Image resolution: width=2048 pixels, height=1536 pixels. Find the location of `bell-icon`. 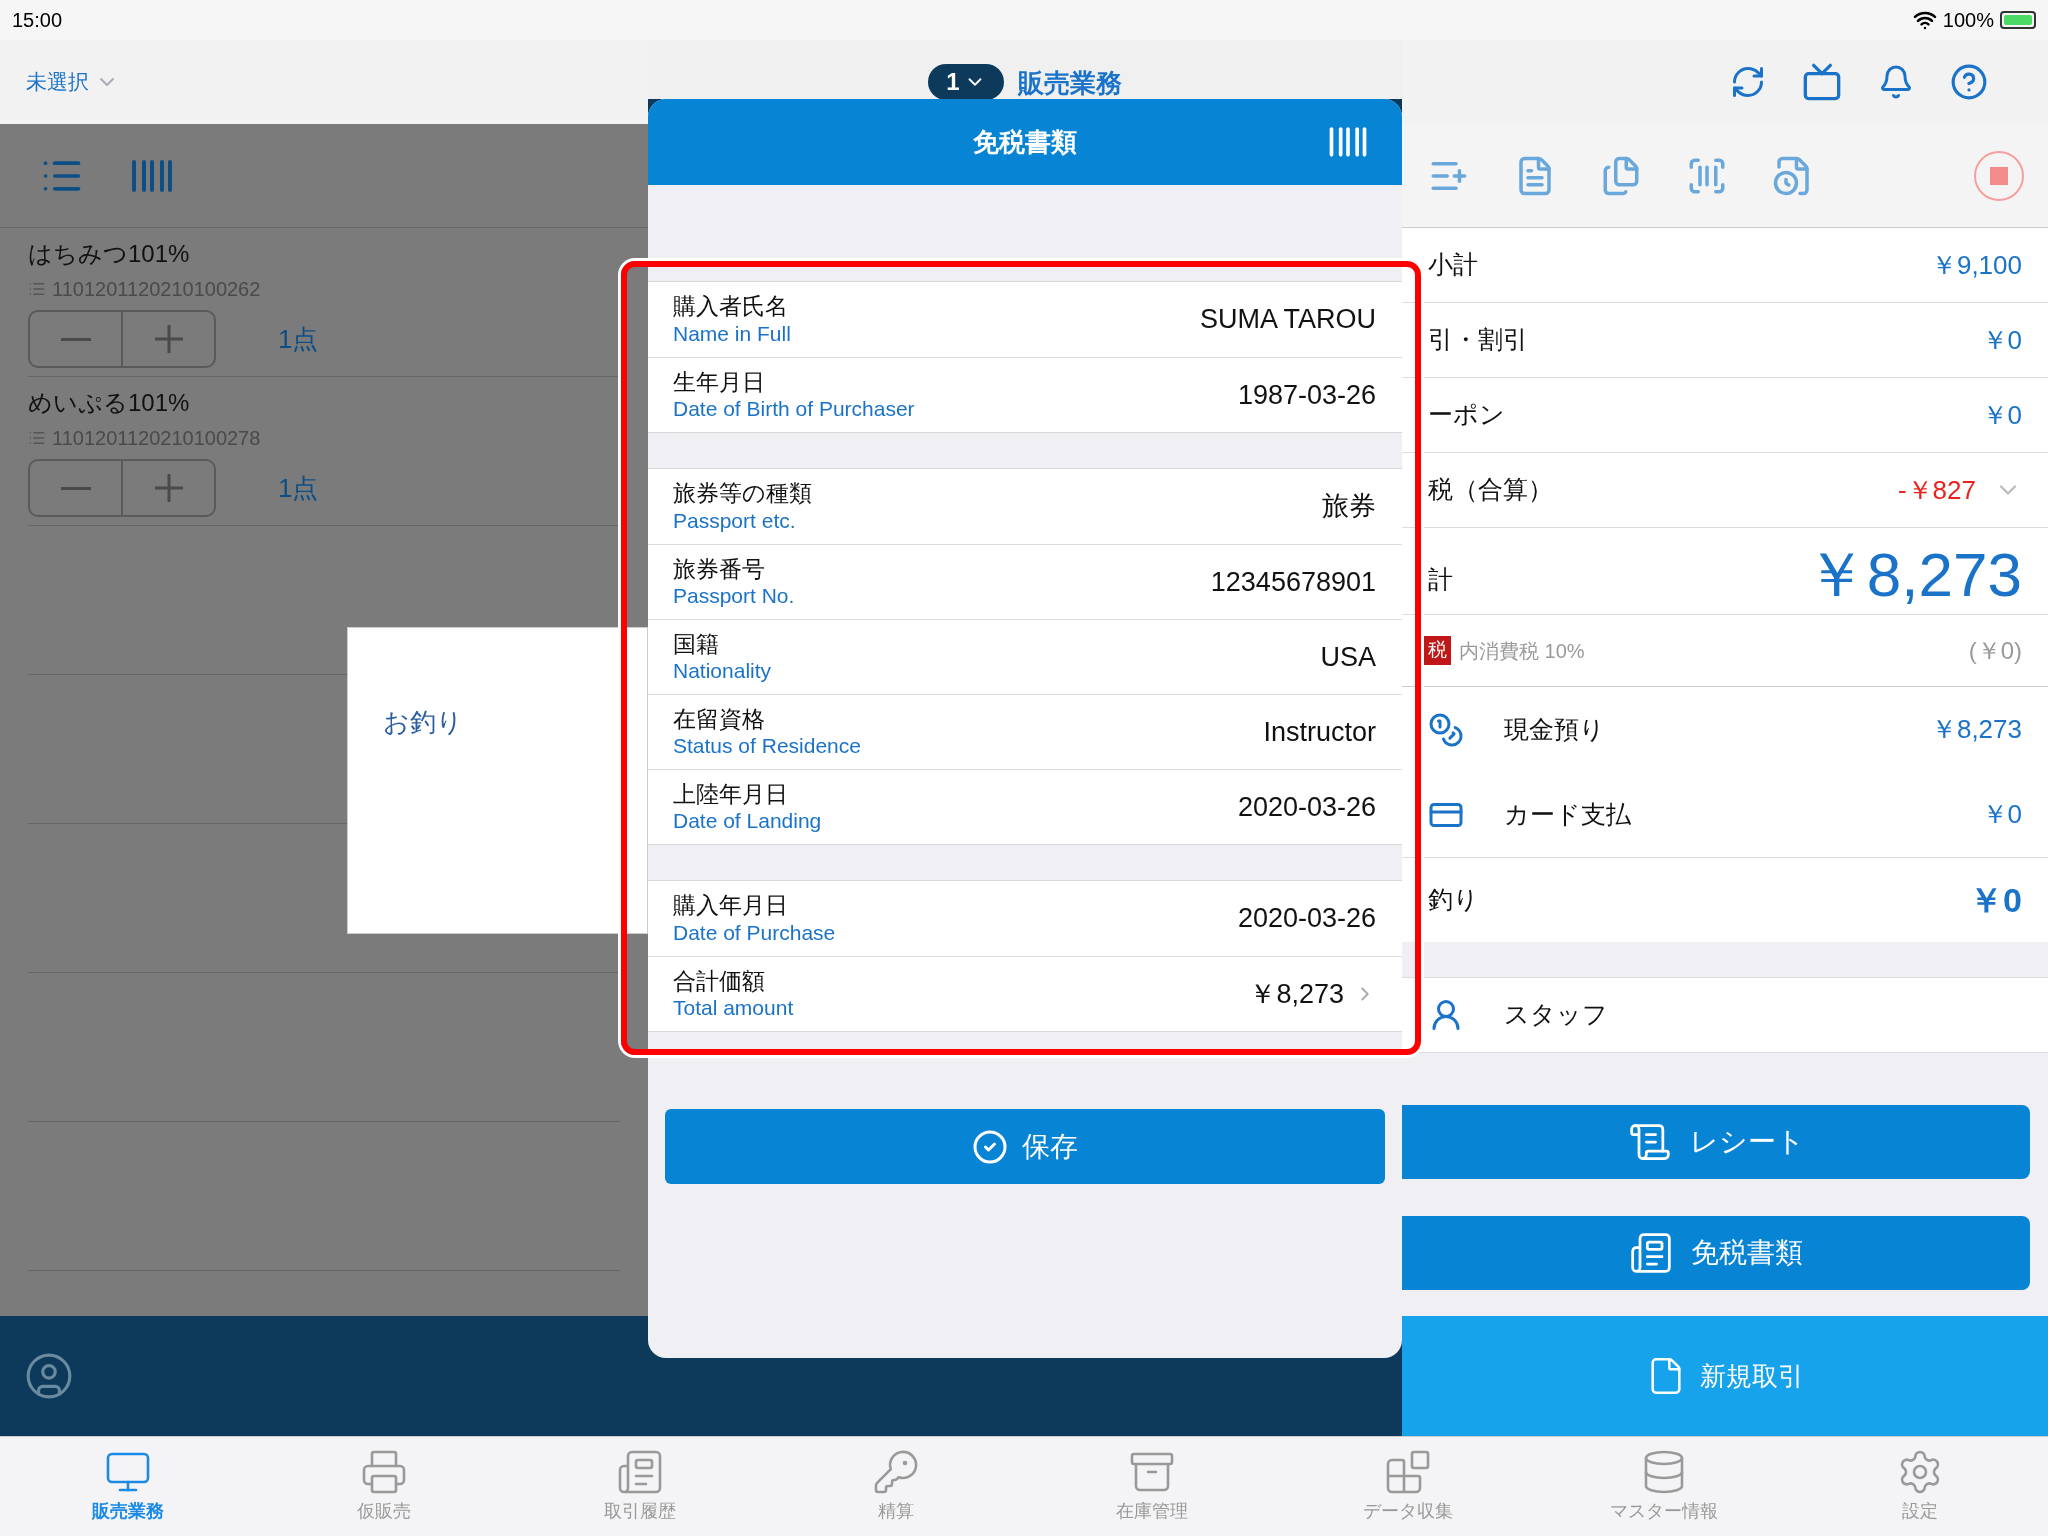

bell-icon is located at coordinates (1896, 82).